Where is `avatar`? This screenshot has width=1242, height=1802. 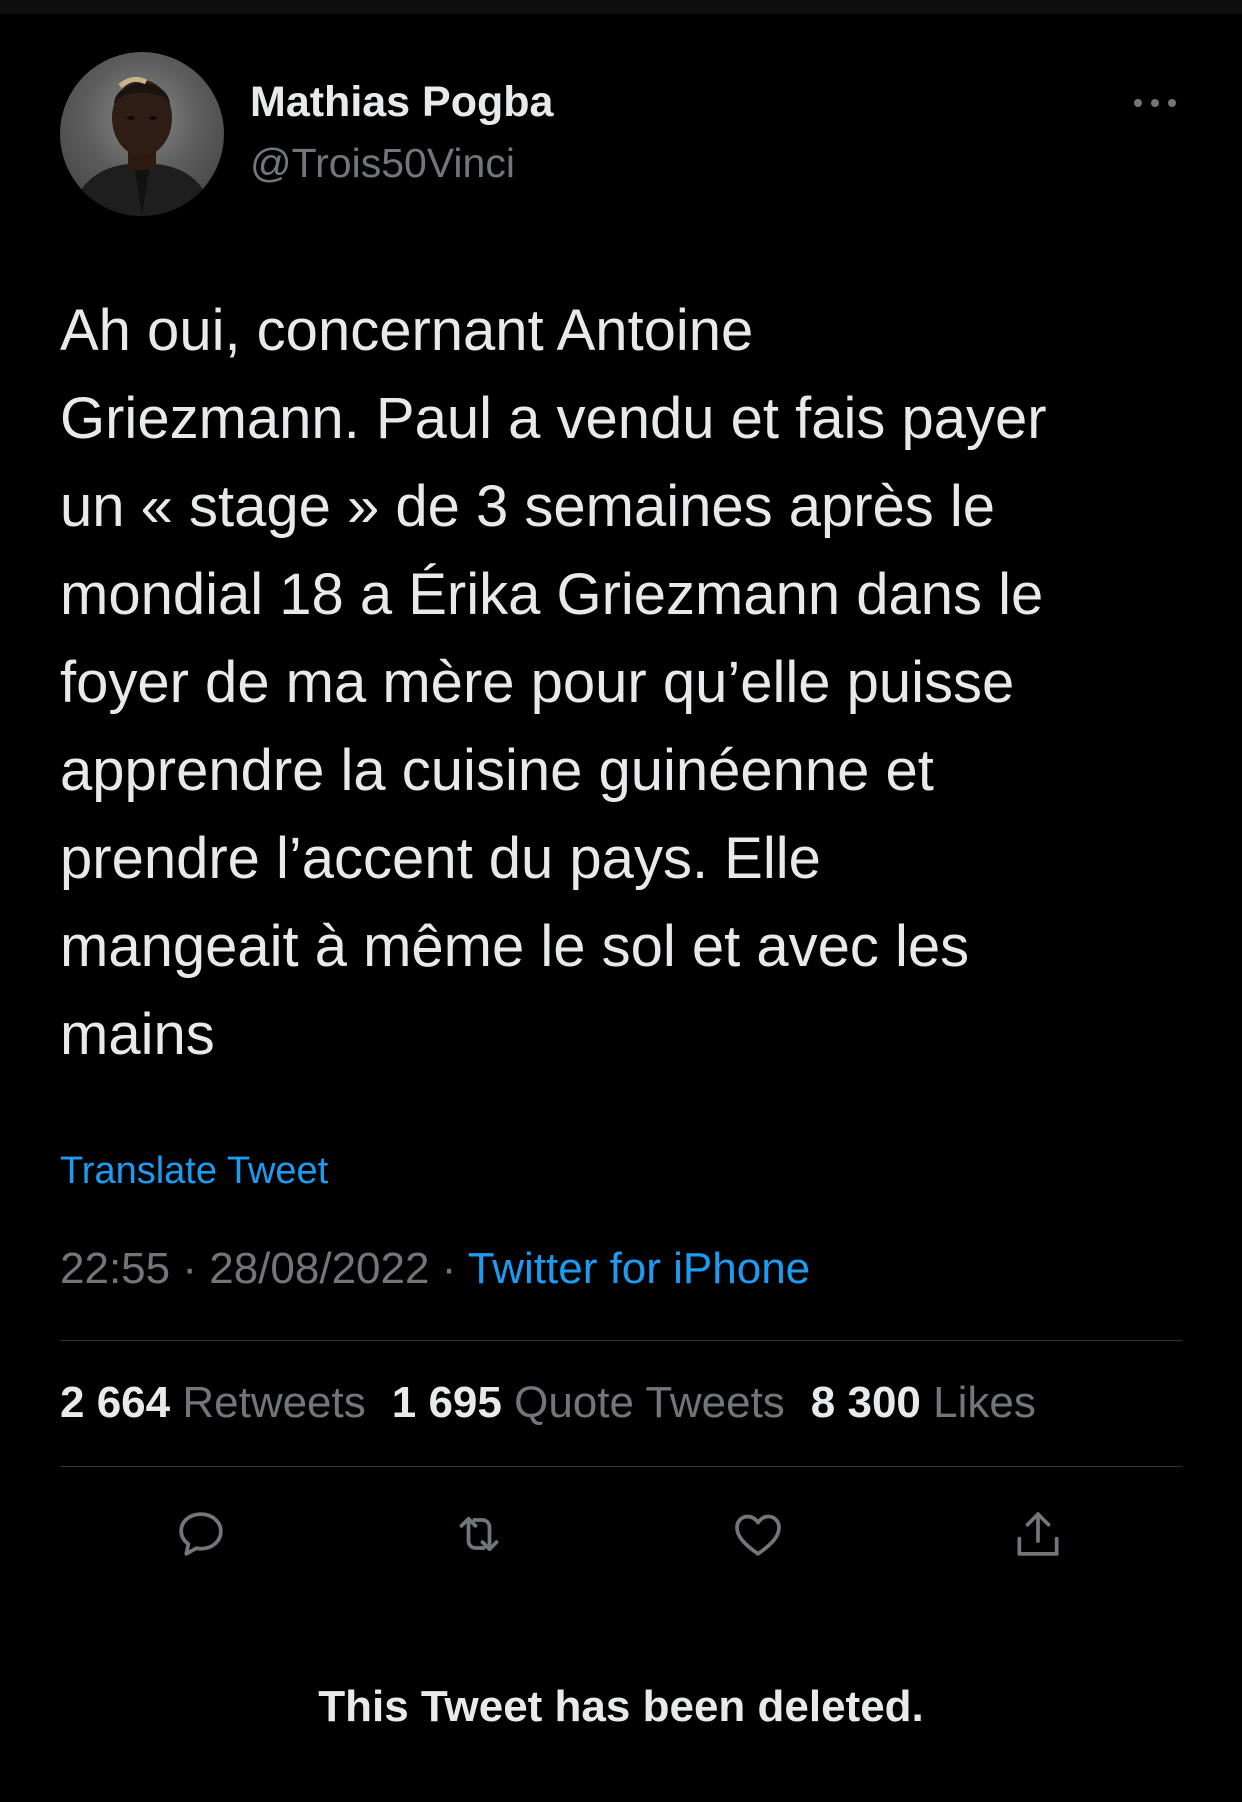 avatar is located at coordinates (142, 134).